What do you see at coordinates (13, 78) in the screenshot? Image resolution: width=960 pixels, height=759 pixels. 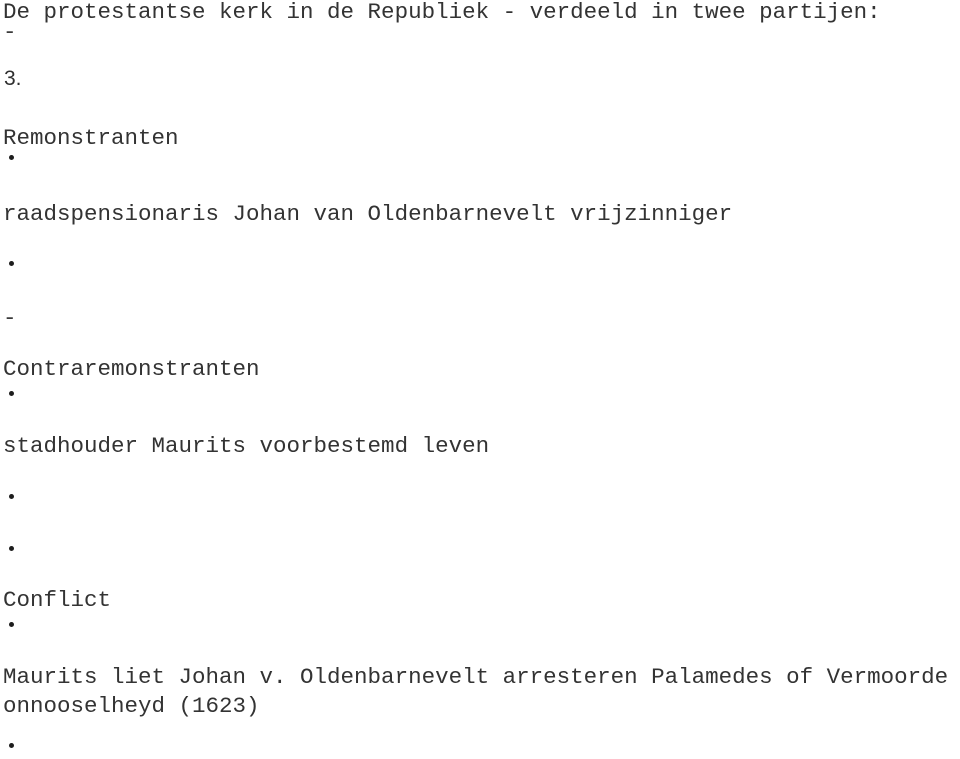 I see `list-number-3: 3.` at bounding box center [13, 78].